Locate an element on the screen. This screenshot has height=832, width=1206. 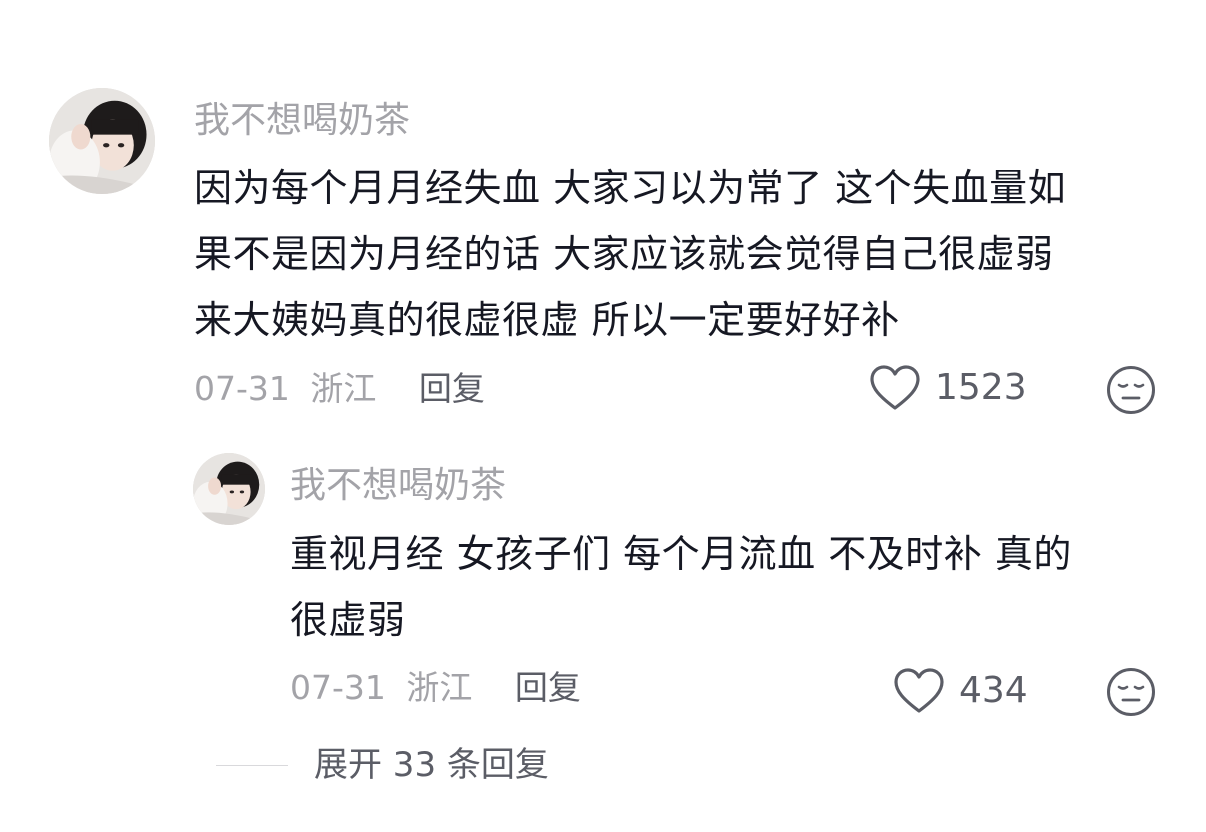
reply-content: 重视月经 女孩子们 每个月流血 不及时补 真的 很虚弱 is located at coordinates (681, 587).